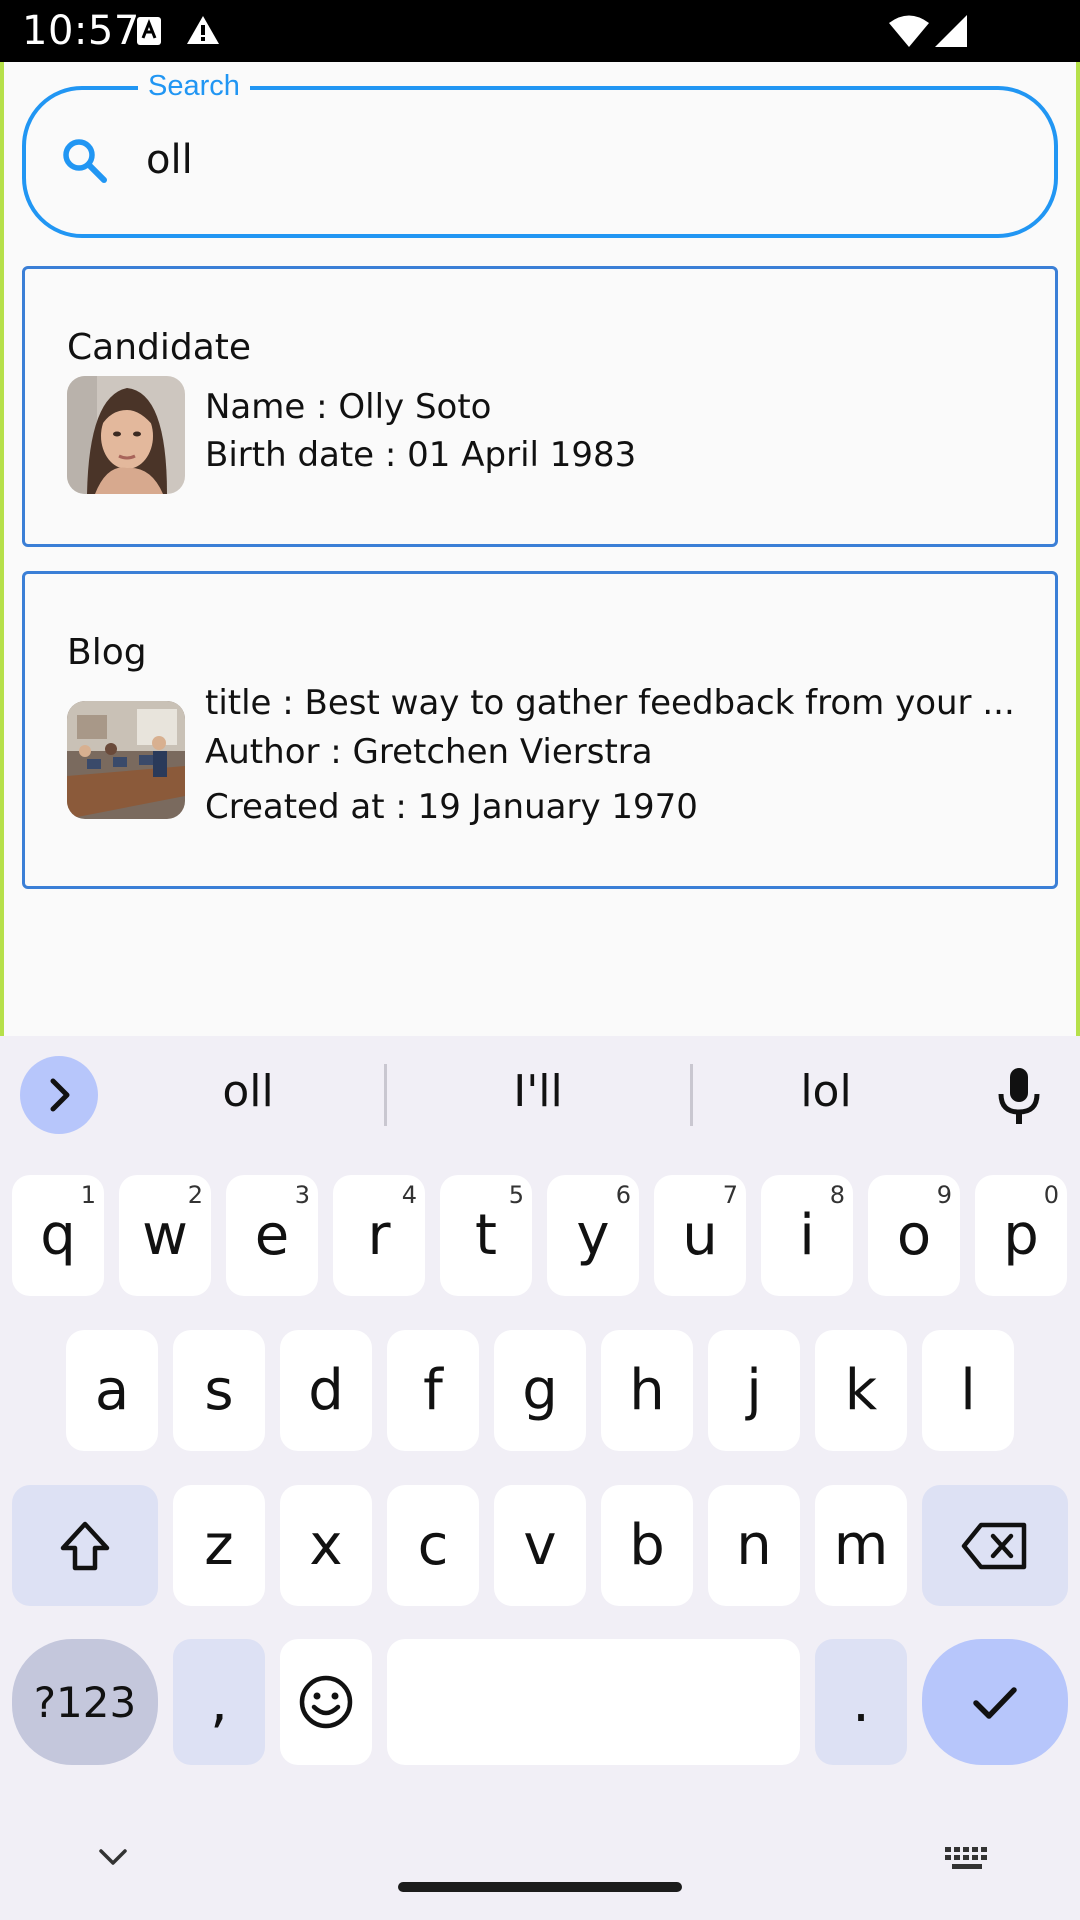  What do you see at coordinates (807, 1235) in the screenshot?
I see `key-i: i8` at bounding box center [807, 1235].